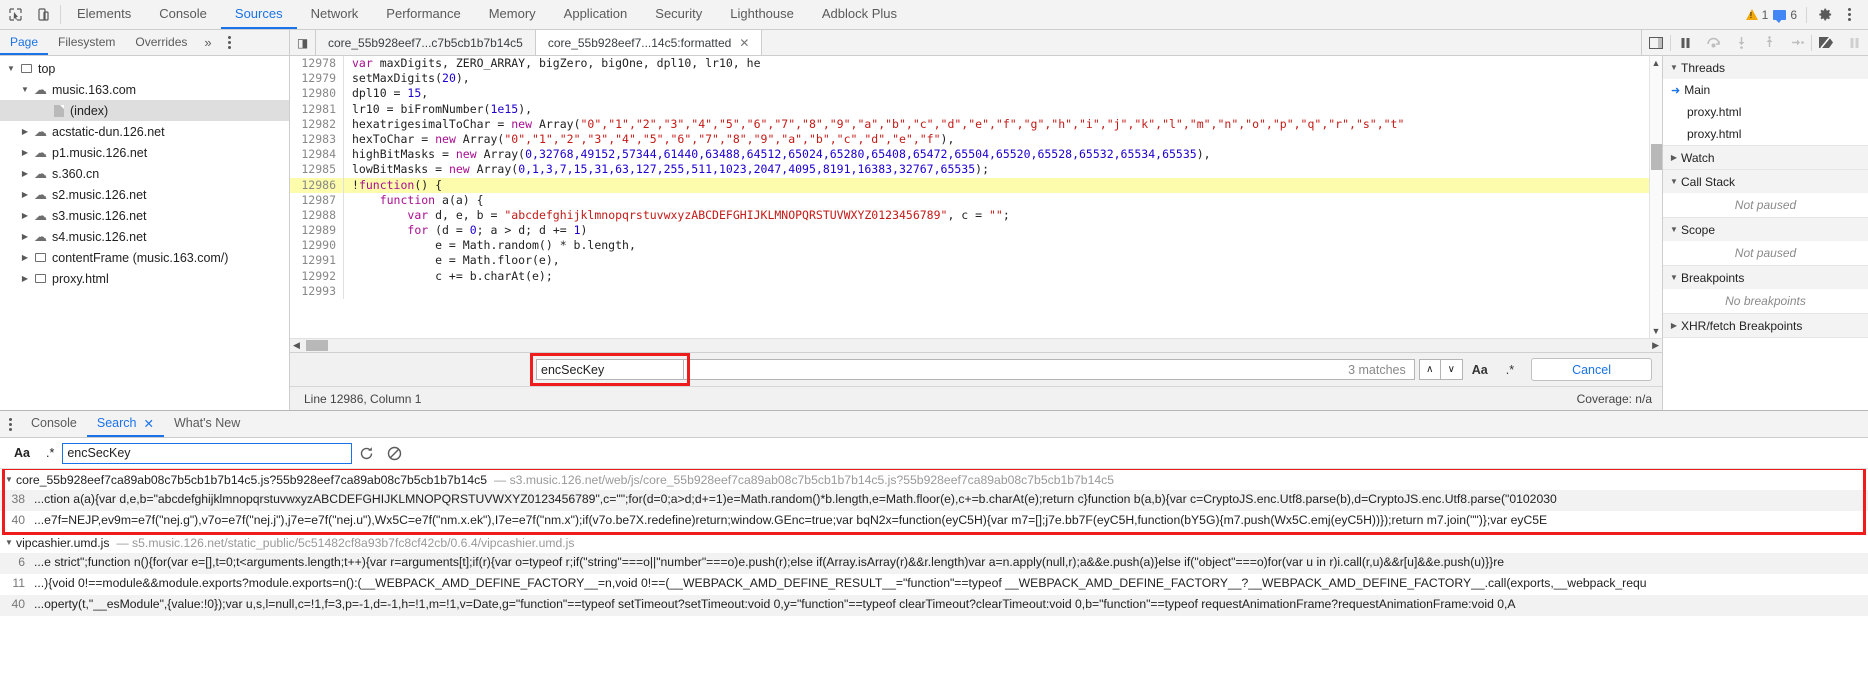  I want to click on thread-item-main: ➜ Main, so click(1765, 90).